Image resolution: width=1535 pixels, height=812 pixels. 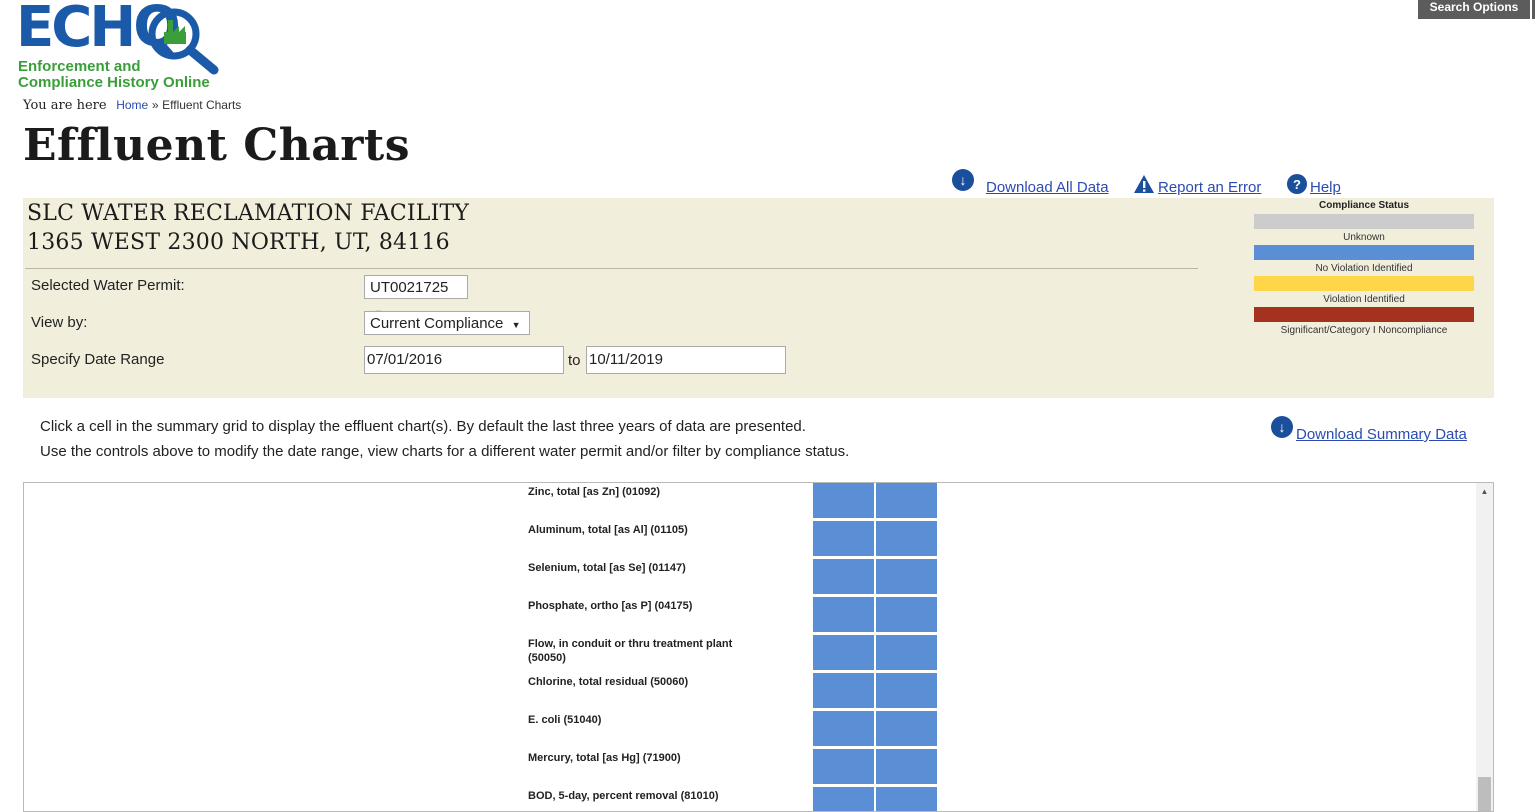 I want to click on help-link: Help, so click(x=1325, y=187).